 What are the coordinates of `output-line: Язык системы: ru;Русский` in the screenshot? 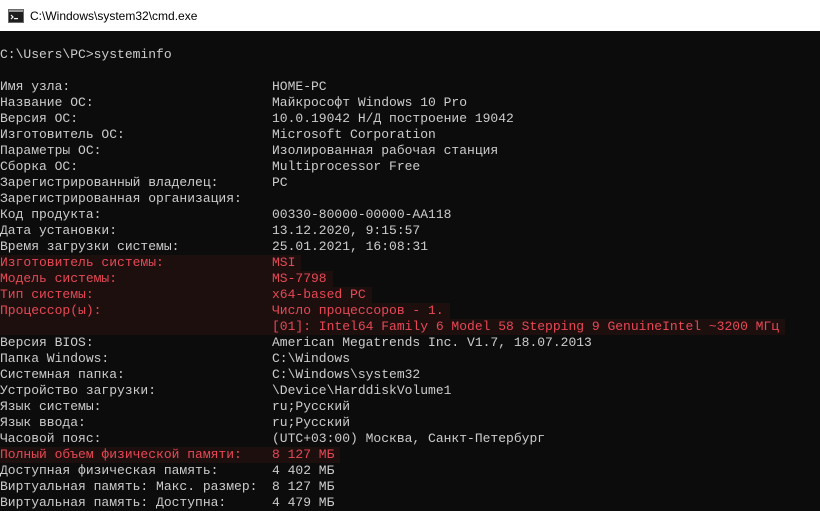 It's located at (410, 407).